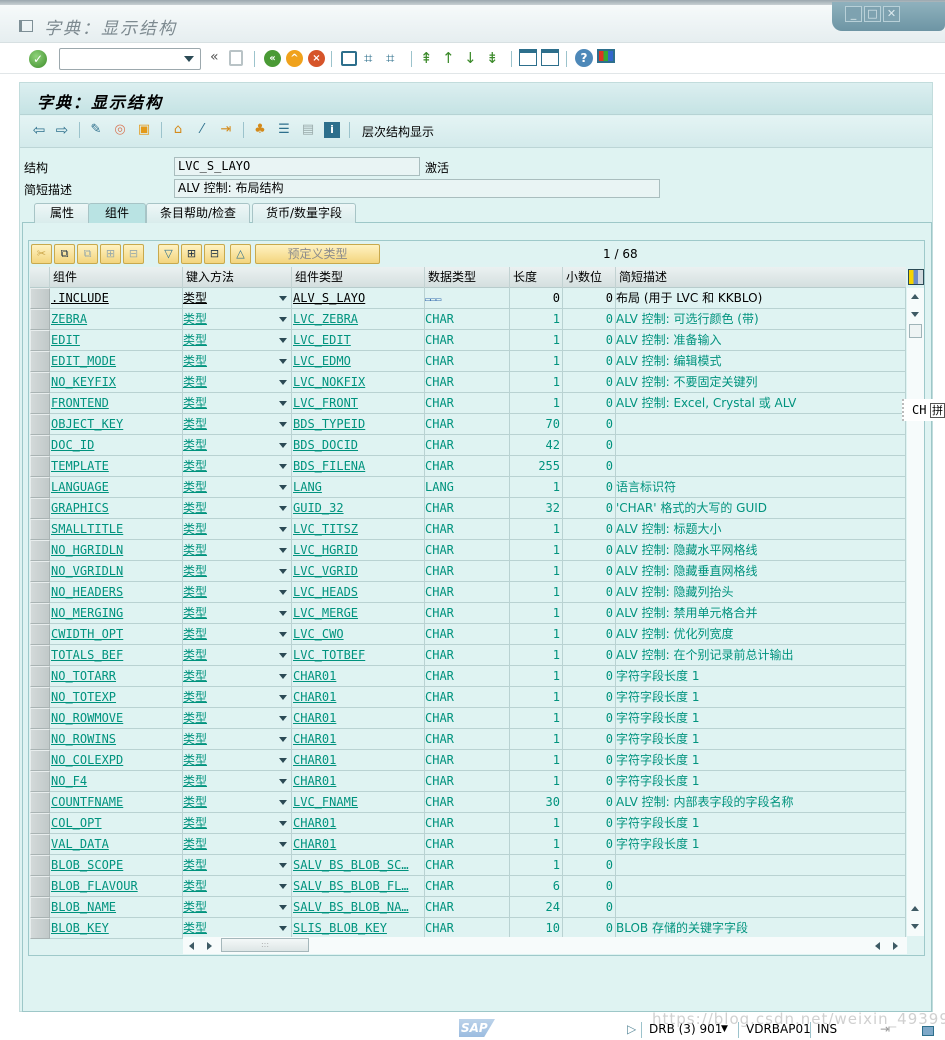 The height and width of the screenshot is (1040, 945). Describe the element at coordinates (358, 550) in the screenshot. I see `component-type-cell: LVC_HGRID` at that location.